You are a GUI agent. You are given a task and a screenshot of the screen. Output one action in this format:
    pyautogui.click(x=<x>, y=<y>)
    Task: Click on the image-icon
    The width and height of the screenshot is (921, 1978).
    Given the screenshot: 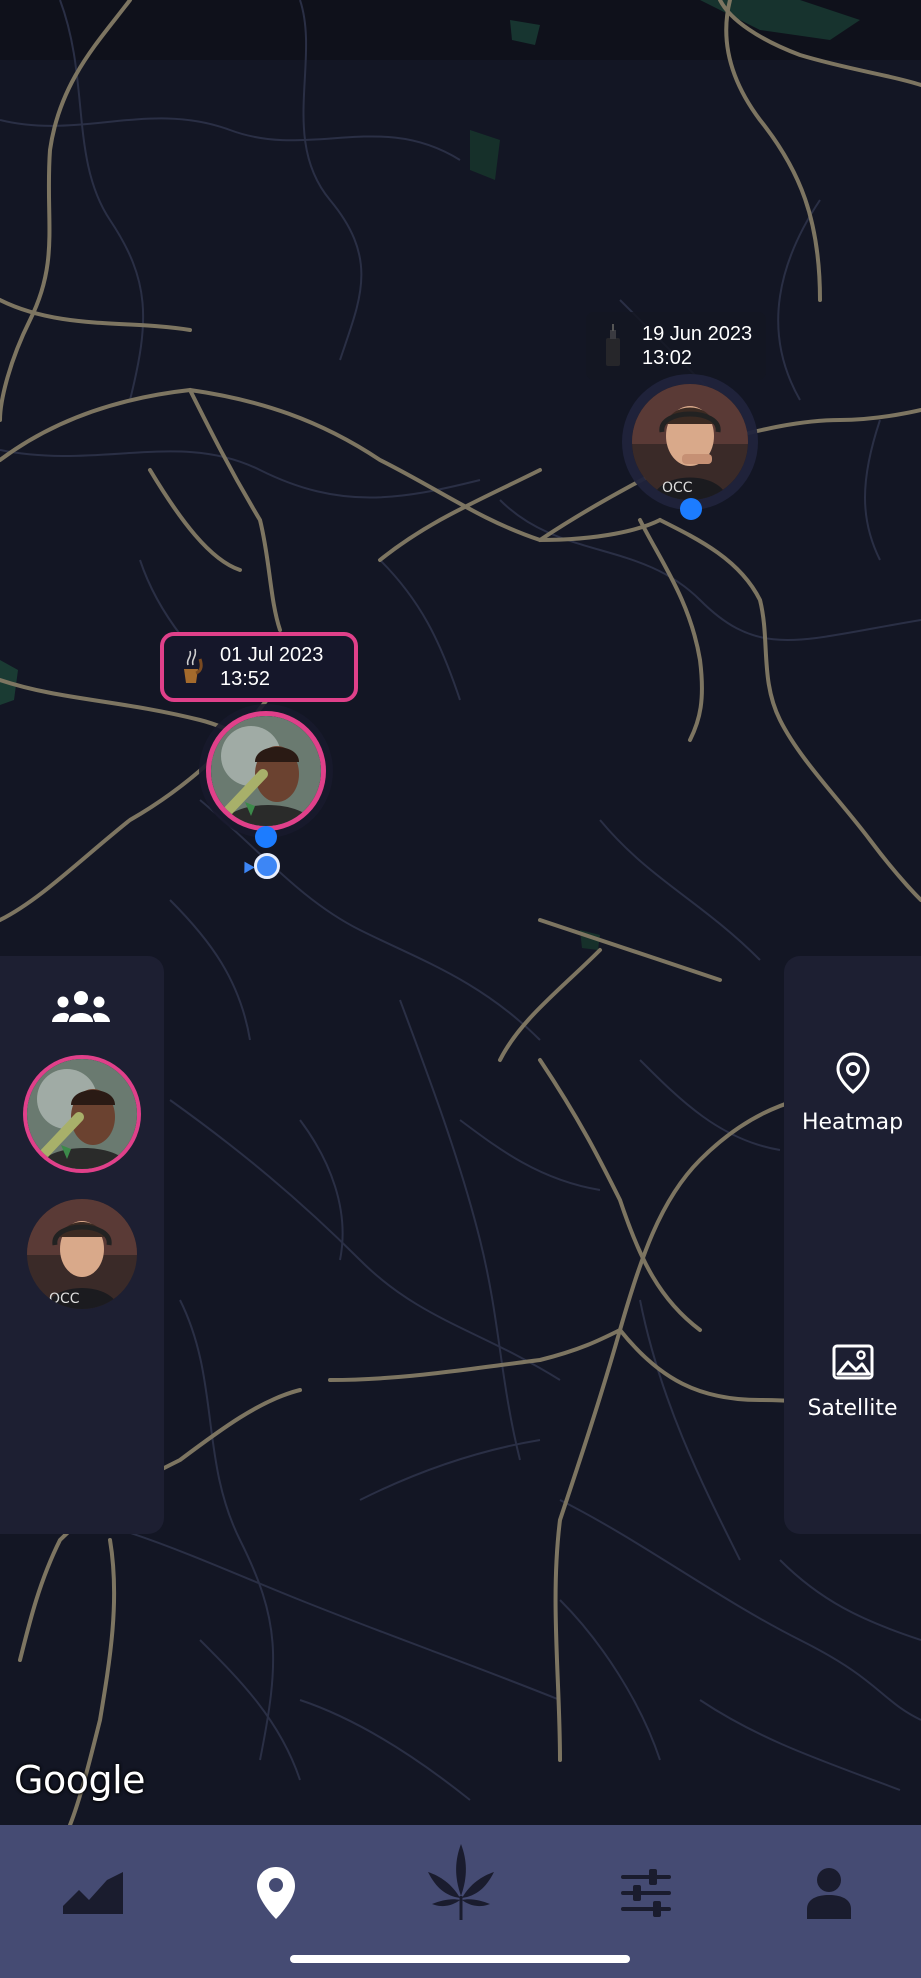 What is the action you would take?
    pyautogui.click(x=853, y=1365)
    